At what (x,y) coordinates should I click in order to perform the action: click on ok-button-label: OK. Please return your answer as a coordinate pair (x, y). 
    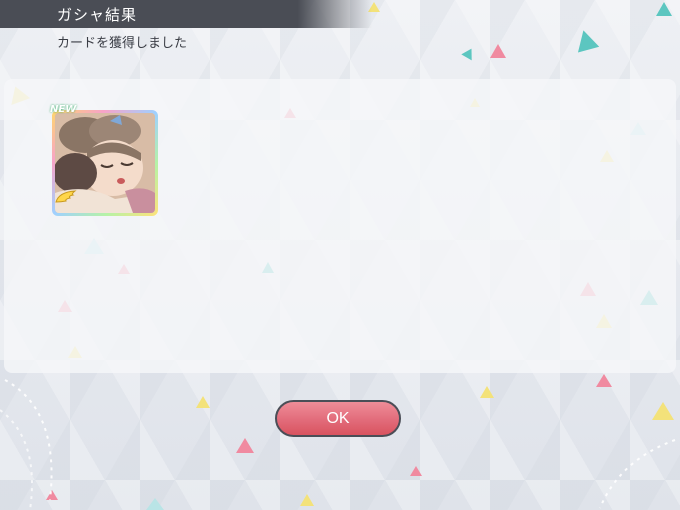
    Looking at the image, I should click on (338, 418).